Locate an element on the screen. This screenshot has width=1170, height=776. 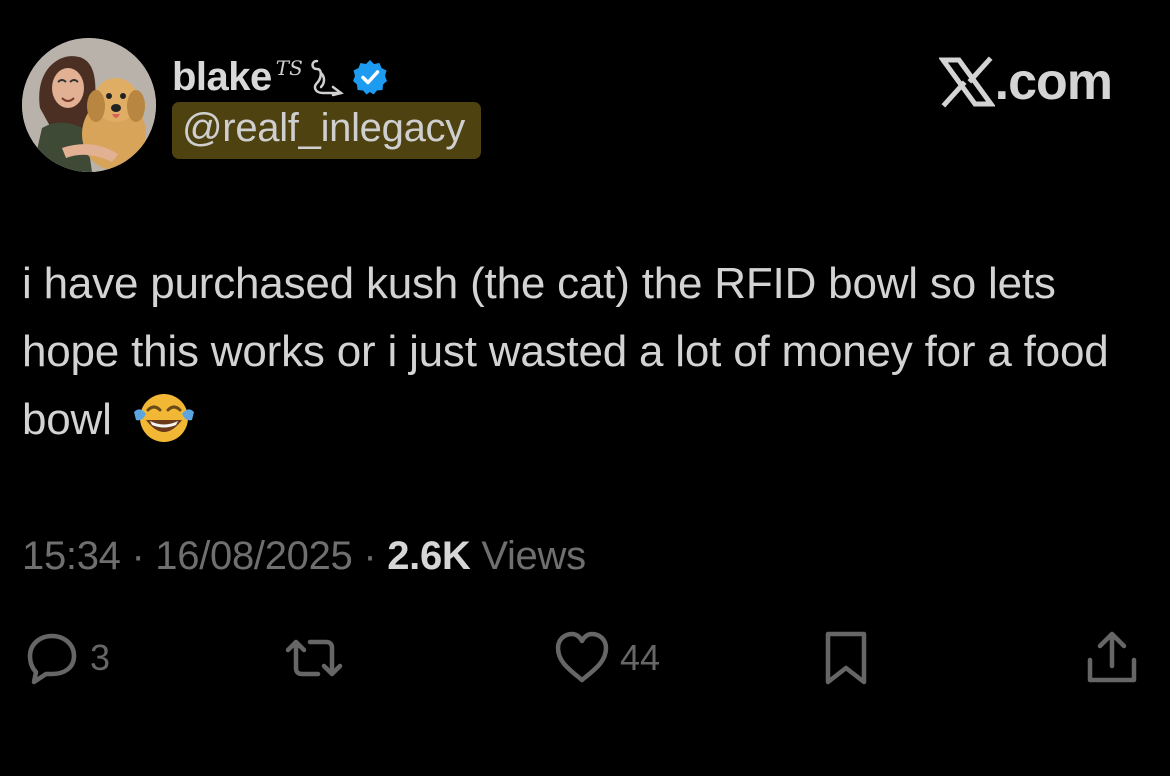
avatar is located at coordinates (89, 105).